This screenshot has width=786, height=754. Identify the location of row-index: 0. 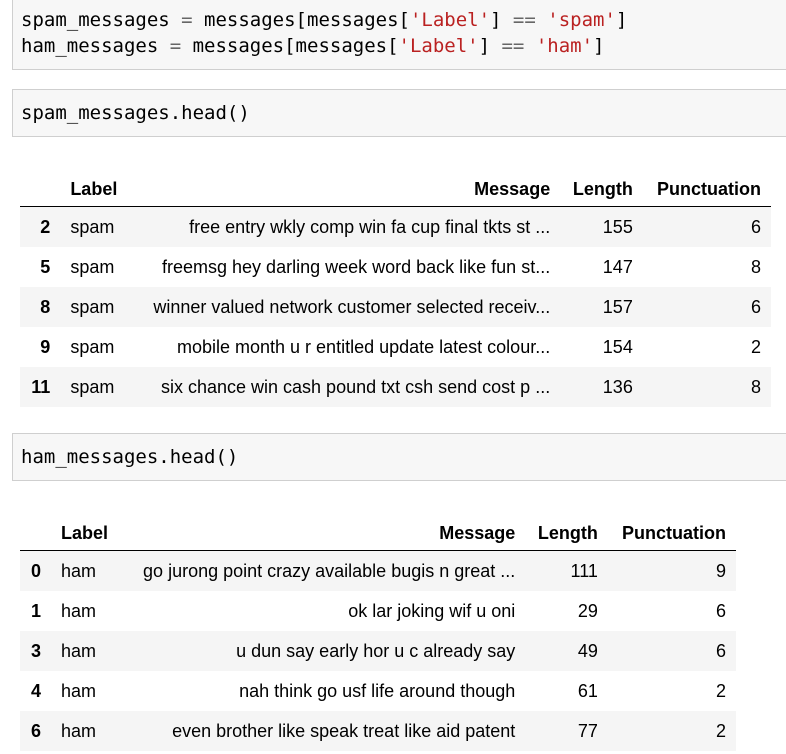
(35, 570).